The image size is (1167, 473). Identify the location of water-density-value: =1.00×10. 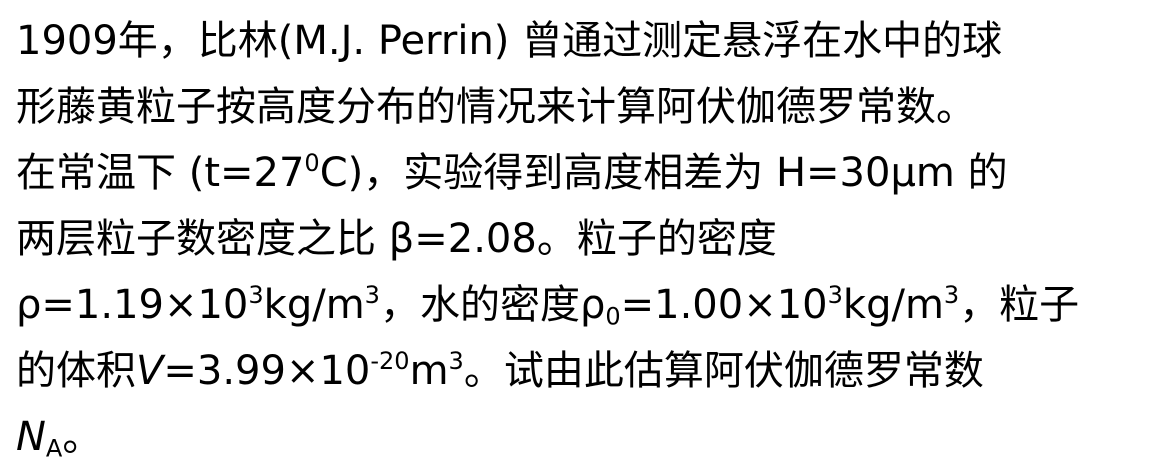
(724, 305).